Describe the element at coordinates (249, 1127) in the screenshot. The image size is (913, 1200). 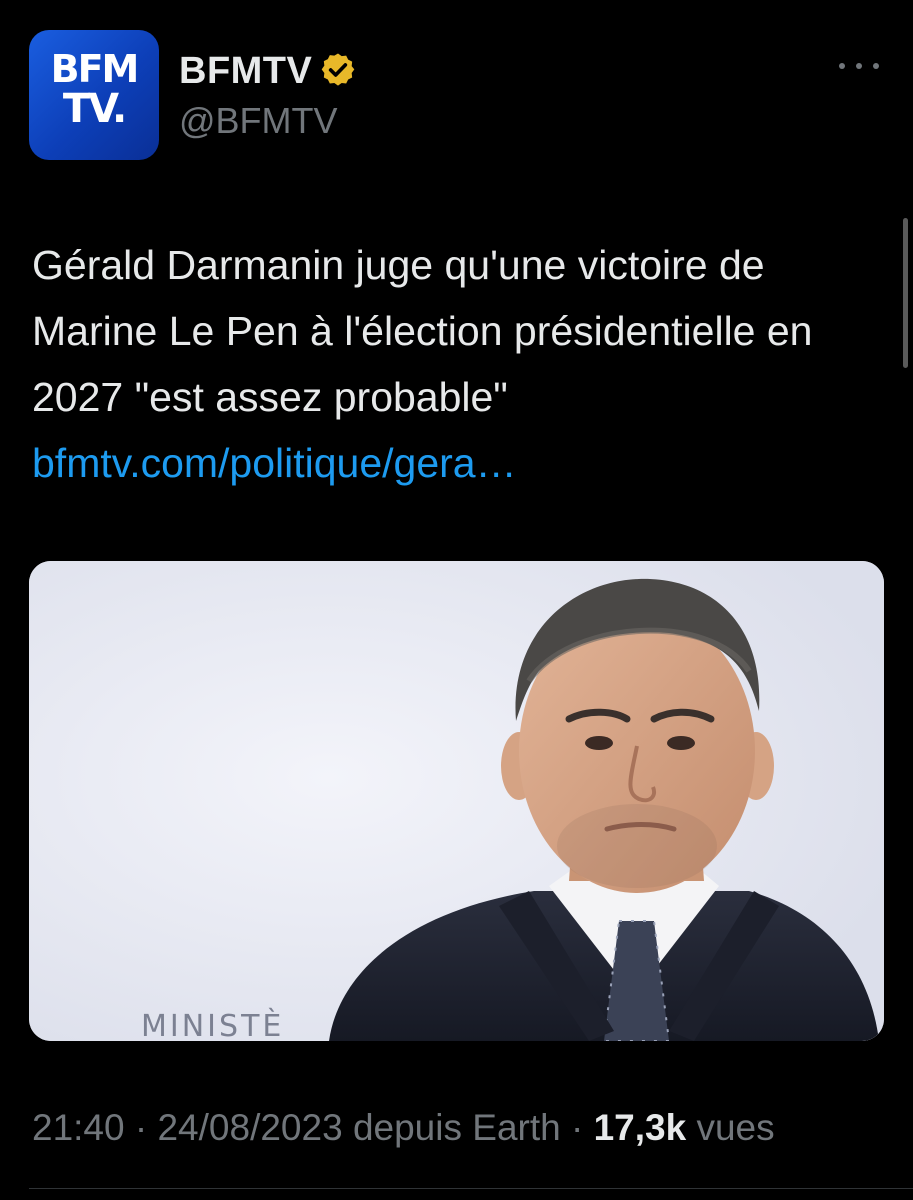
I see `tweet-date: 24/08/2023` at that location.